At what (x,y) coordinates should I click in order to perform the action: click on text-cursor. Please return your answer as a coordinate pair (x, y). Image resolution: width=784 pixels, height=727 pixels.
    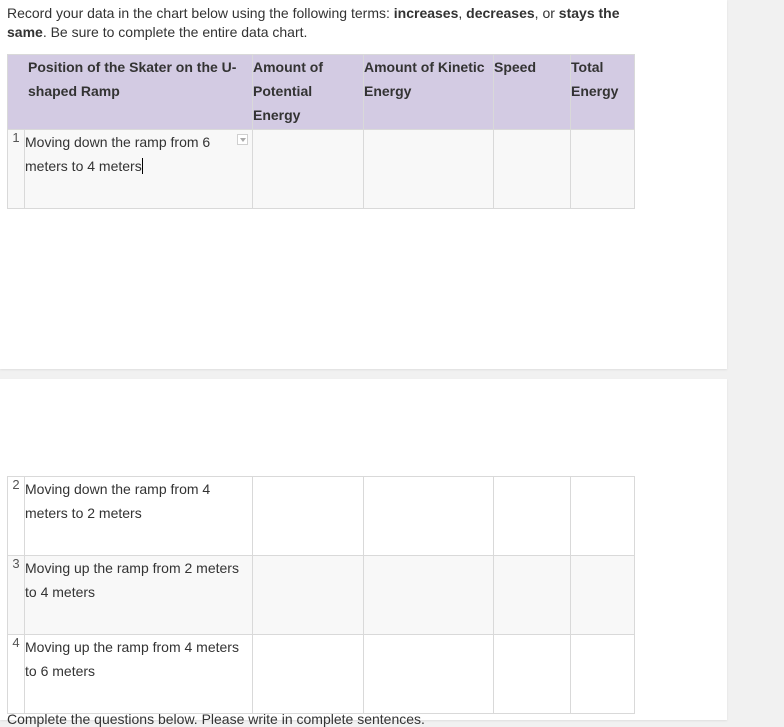
    Looking at the image, I should click on (142, 166).